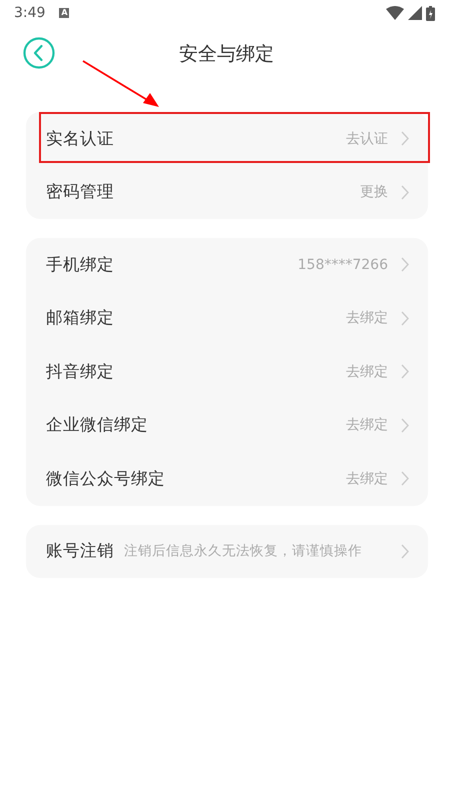 The width and height of the screenshot is (453, 805). I want to click on wifi-icon, so click(395, 13).